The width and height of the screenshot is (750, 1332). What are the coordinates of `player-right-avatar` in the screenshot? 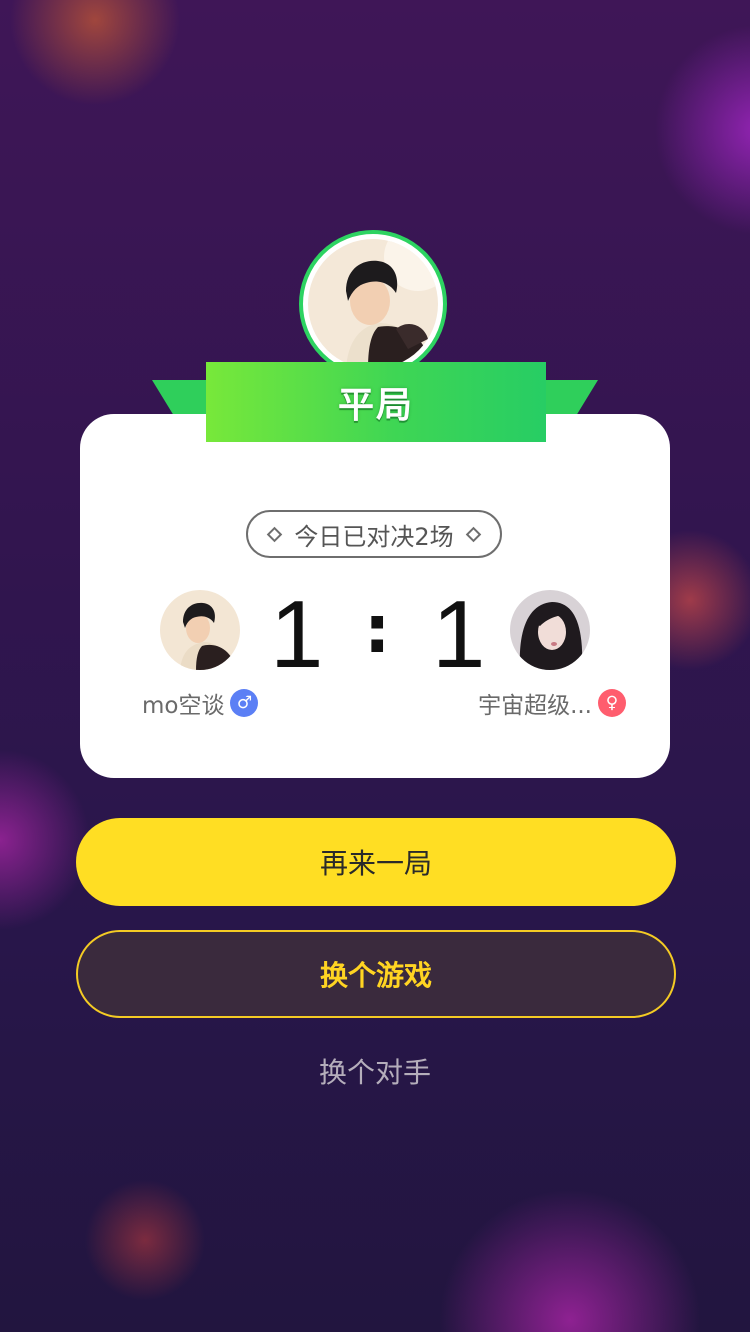 It's located at (550, 630).